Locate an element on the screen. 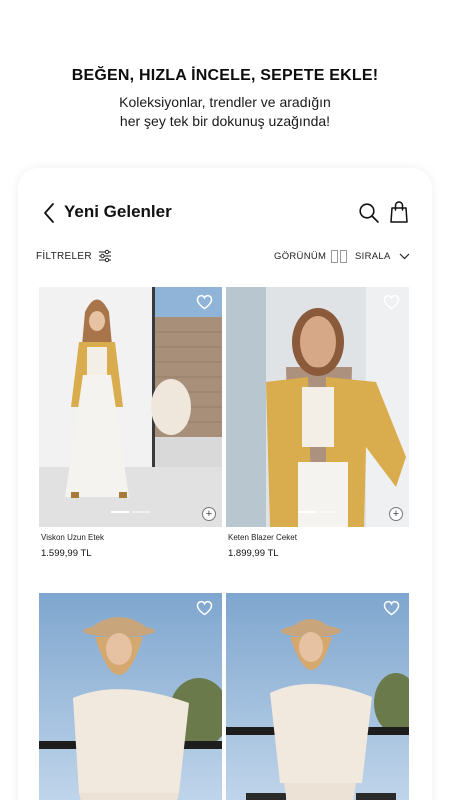  shopping-bag-icon is located at coordinates (399, 212).